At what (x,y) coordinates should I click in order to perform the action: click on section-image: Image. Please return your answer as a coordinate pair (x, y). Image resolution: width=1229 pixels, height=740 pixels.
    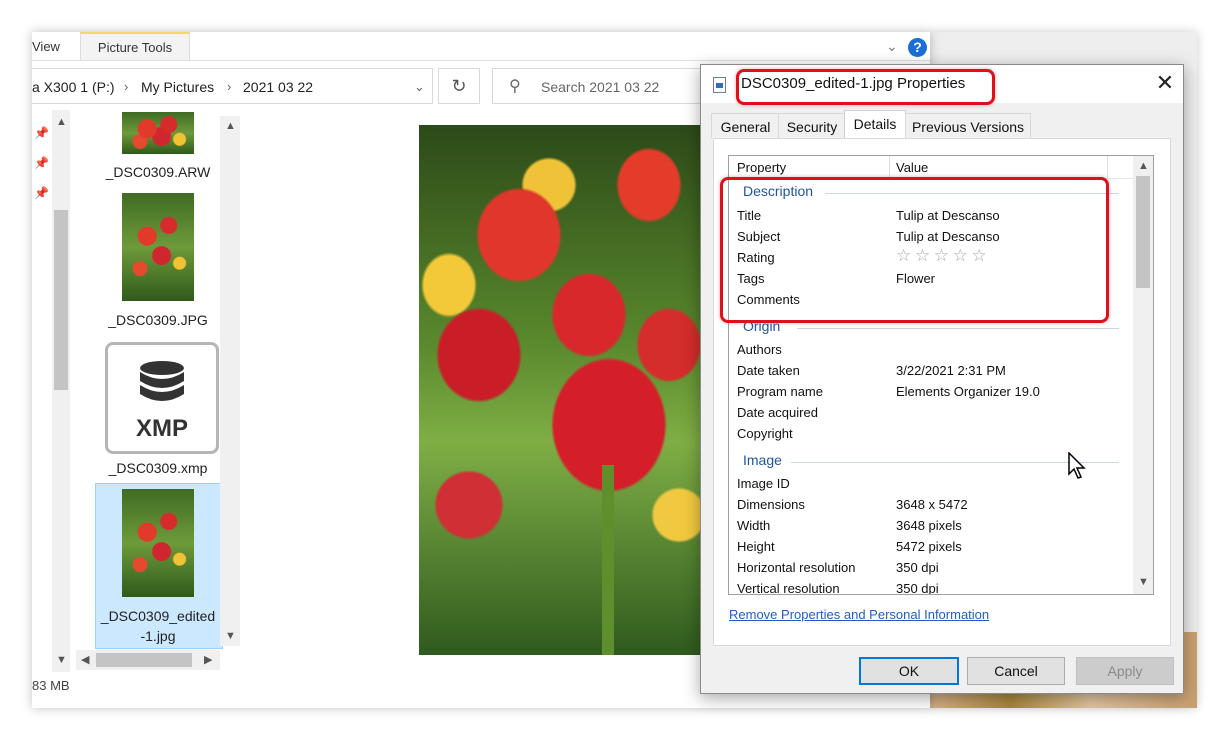
    Looking at the image, I should click on (762, 460).